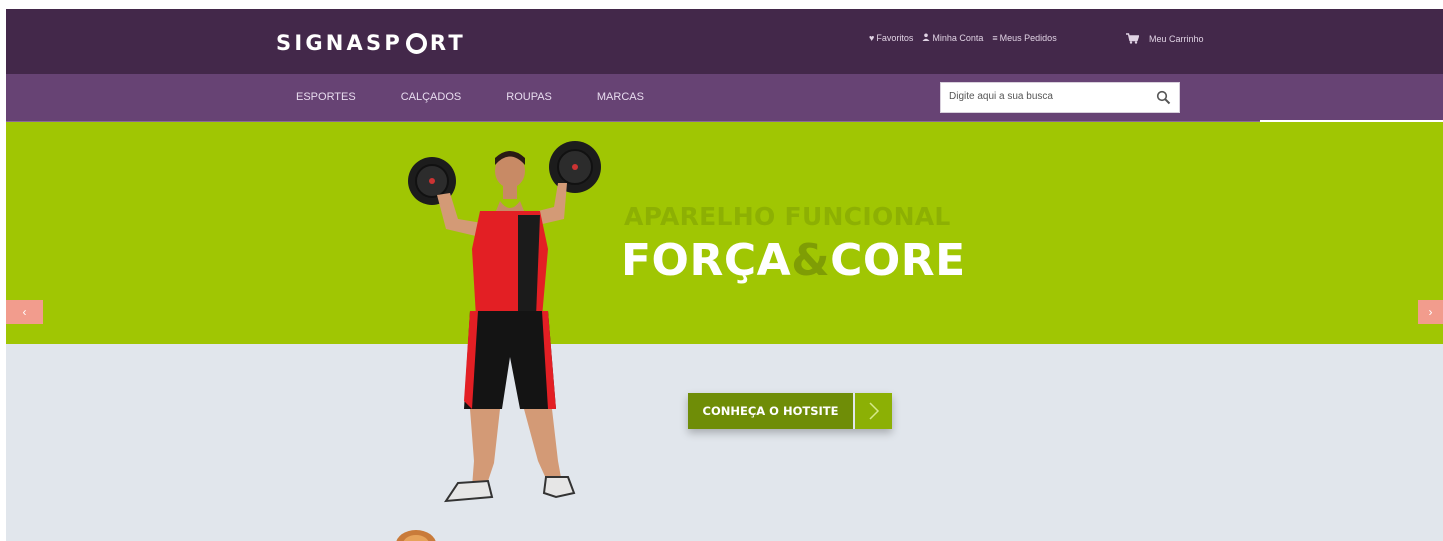 This screenshot has height=541, width=1443. I want to click on cta-label: CONHEÇA O HOTSITE, so click(770, 411).